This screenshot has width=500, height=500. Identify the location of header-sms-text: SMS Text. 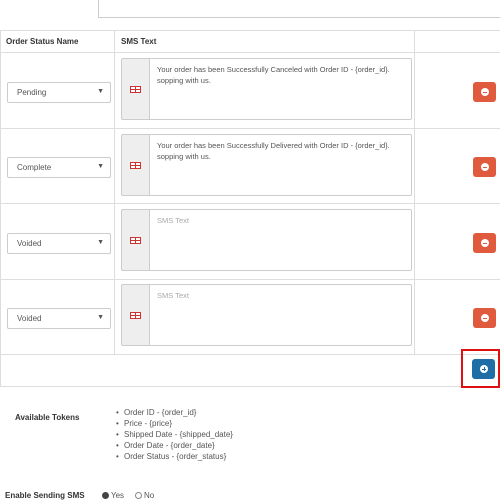
(139, 41).